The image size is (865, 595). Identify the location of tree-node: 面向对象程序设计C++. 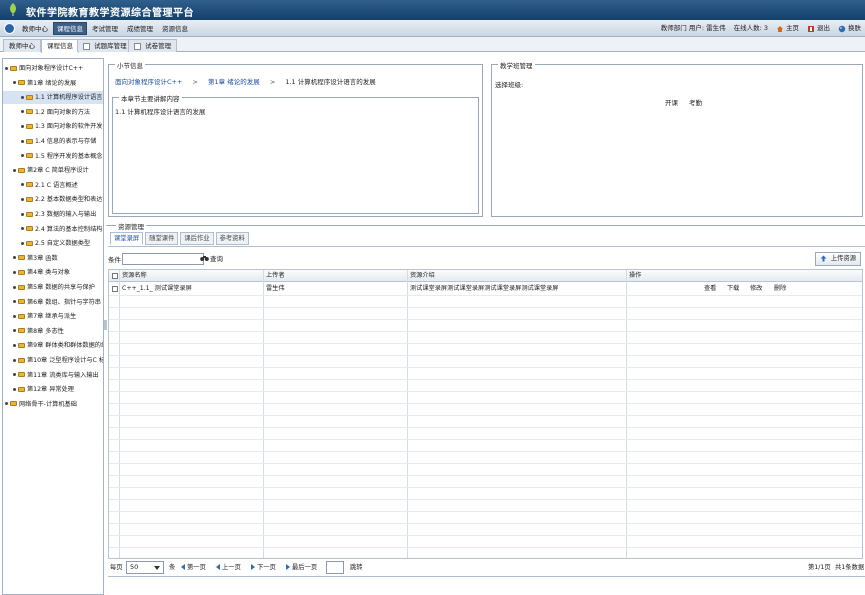
(53, 68).